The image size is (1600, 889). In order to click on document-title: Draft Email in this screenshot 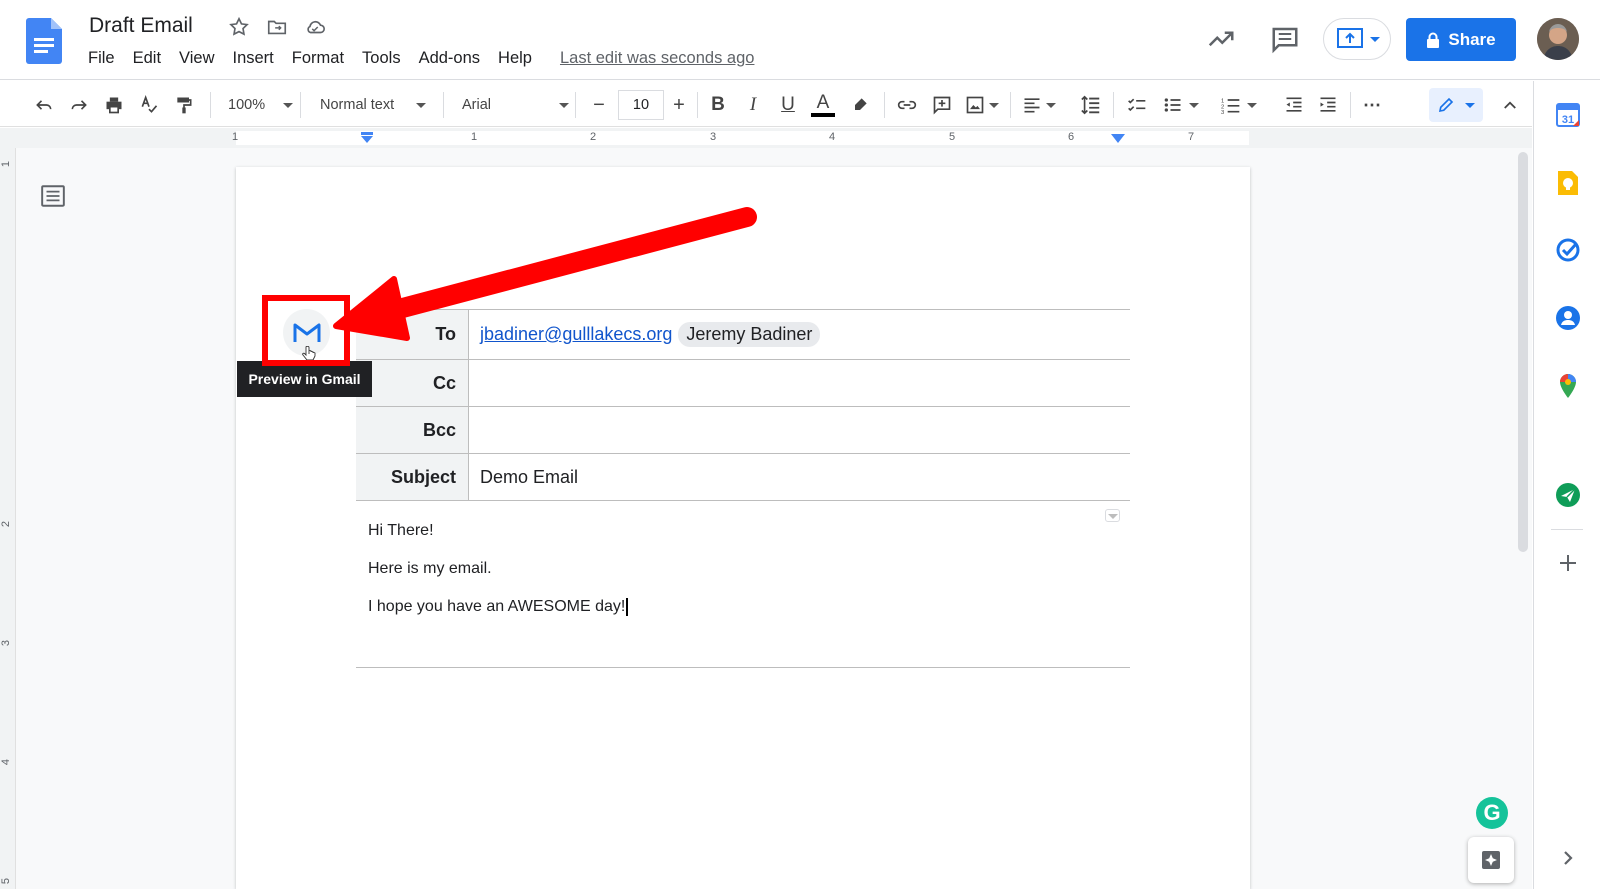, I will do `click(141, 26)`.